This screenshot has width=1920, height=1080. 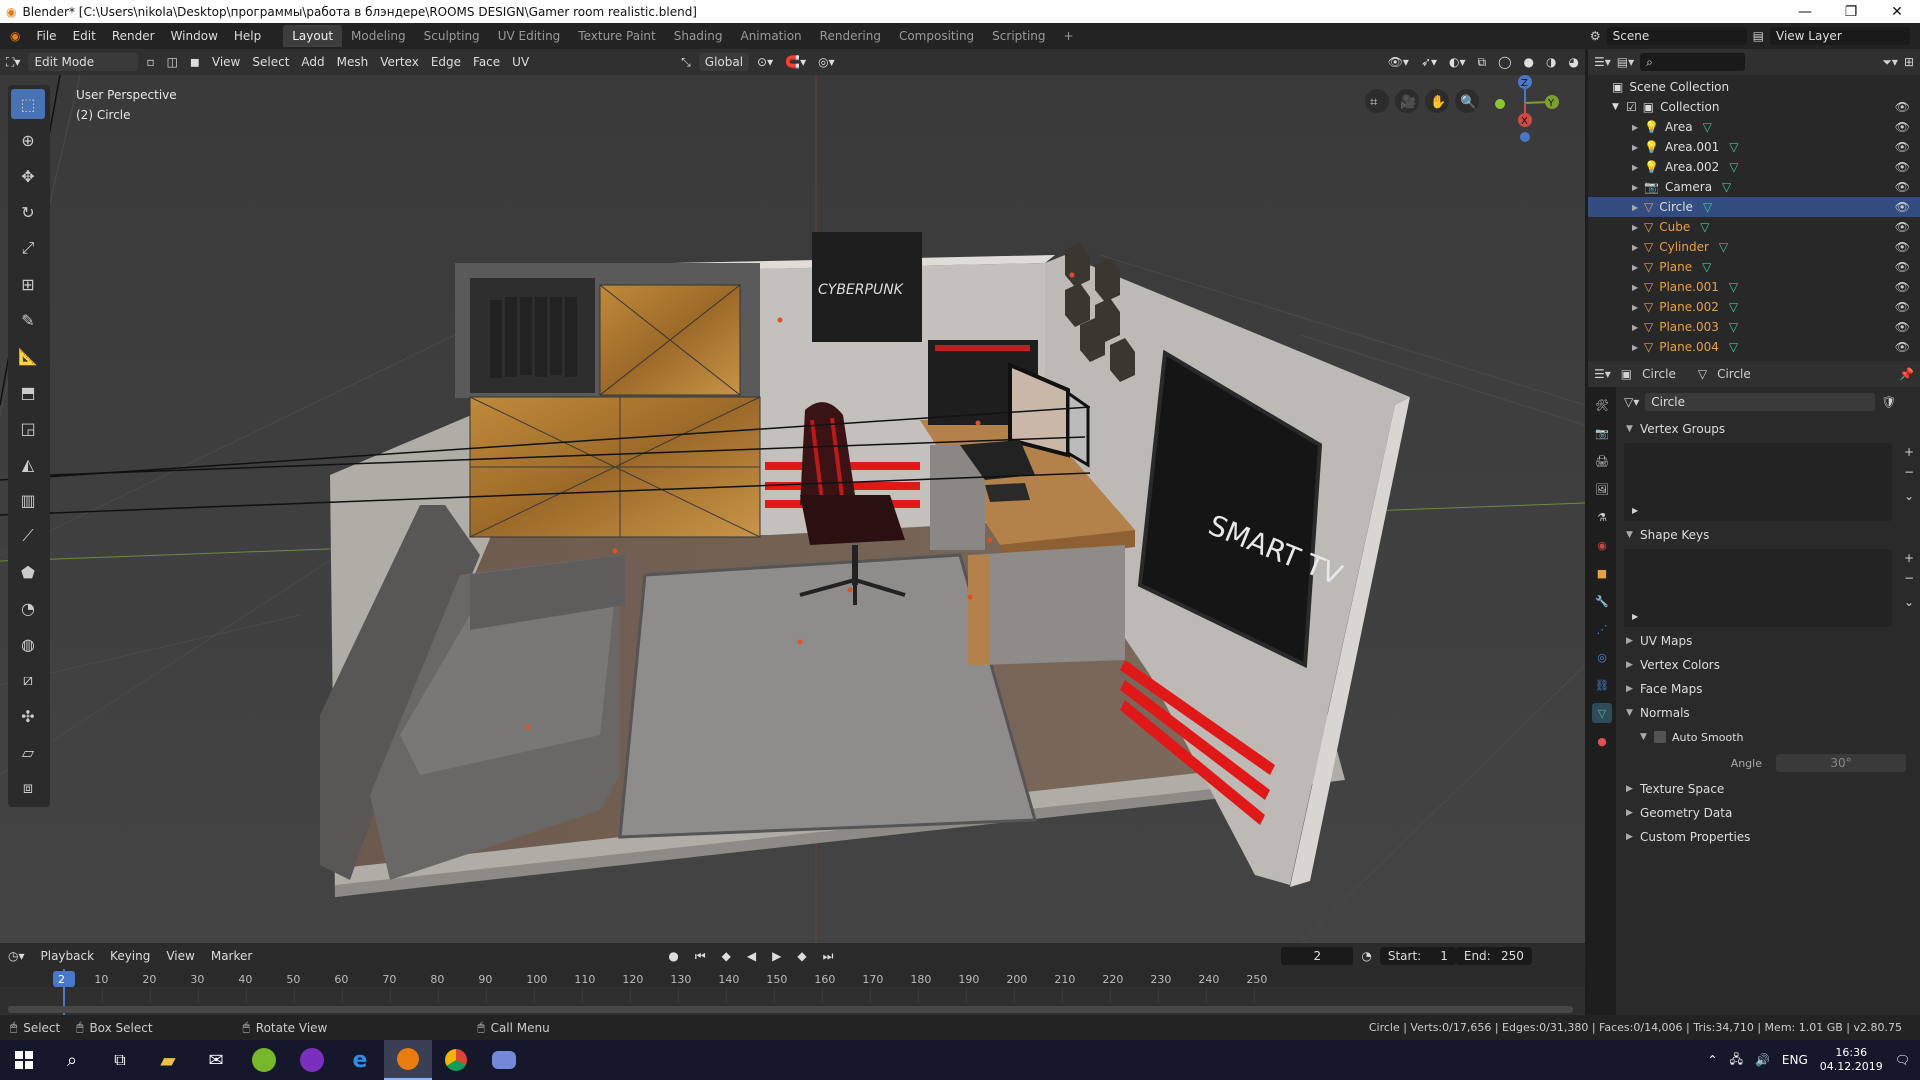 What do you see at coordinates (133, 36) in the screenshot?
I see `menu-render: Render` at bounding box center [133, 36].